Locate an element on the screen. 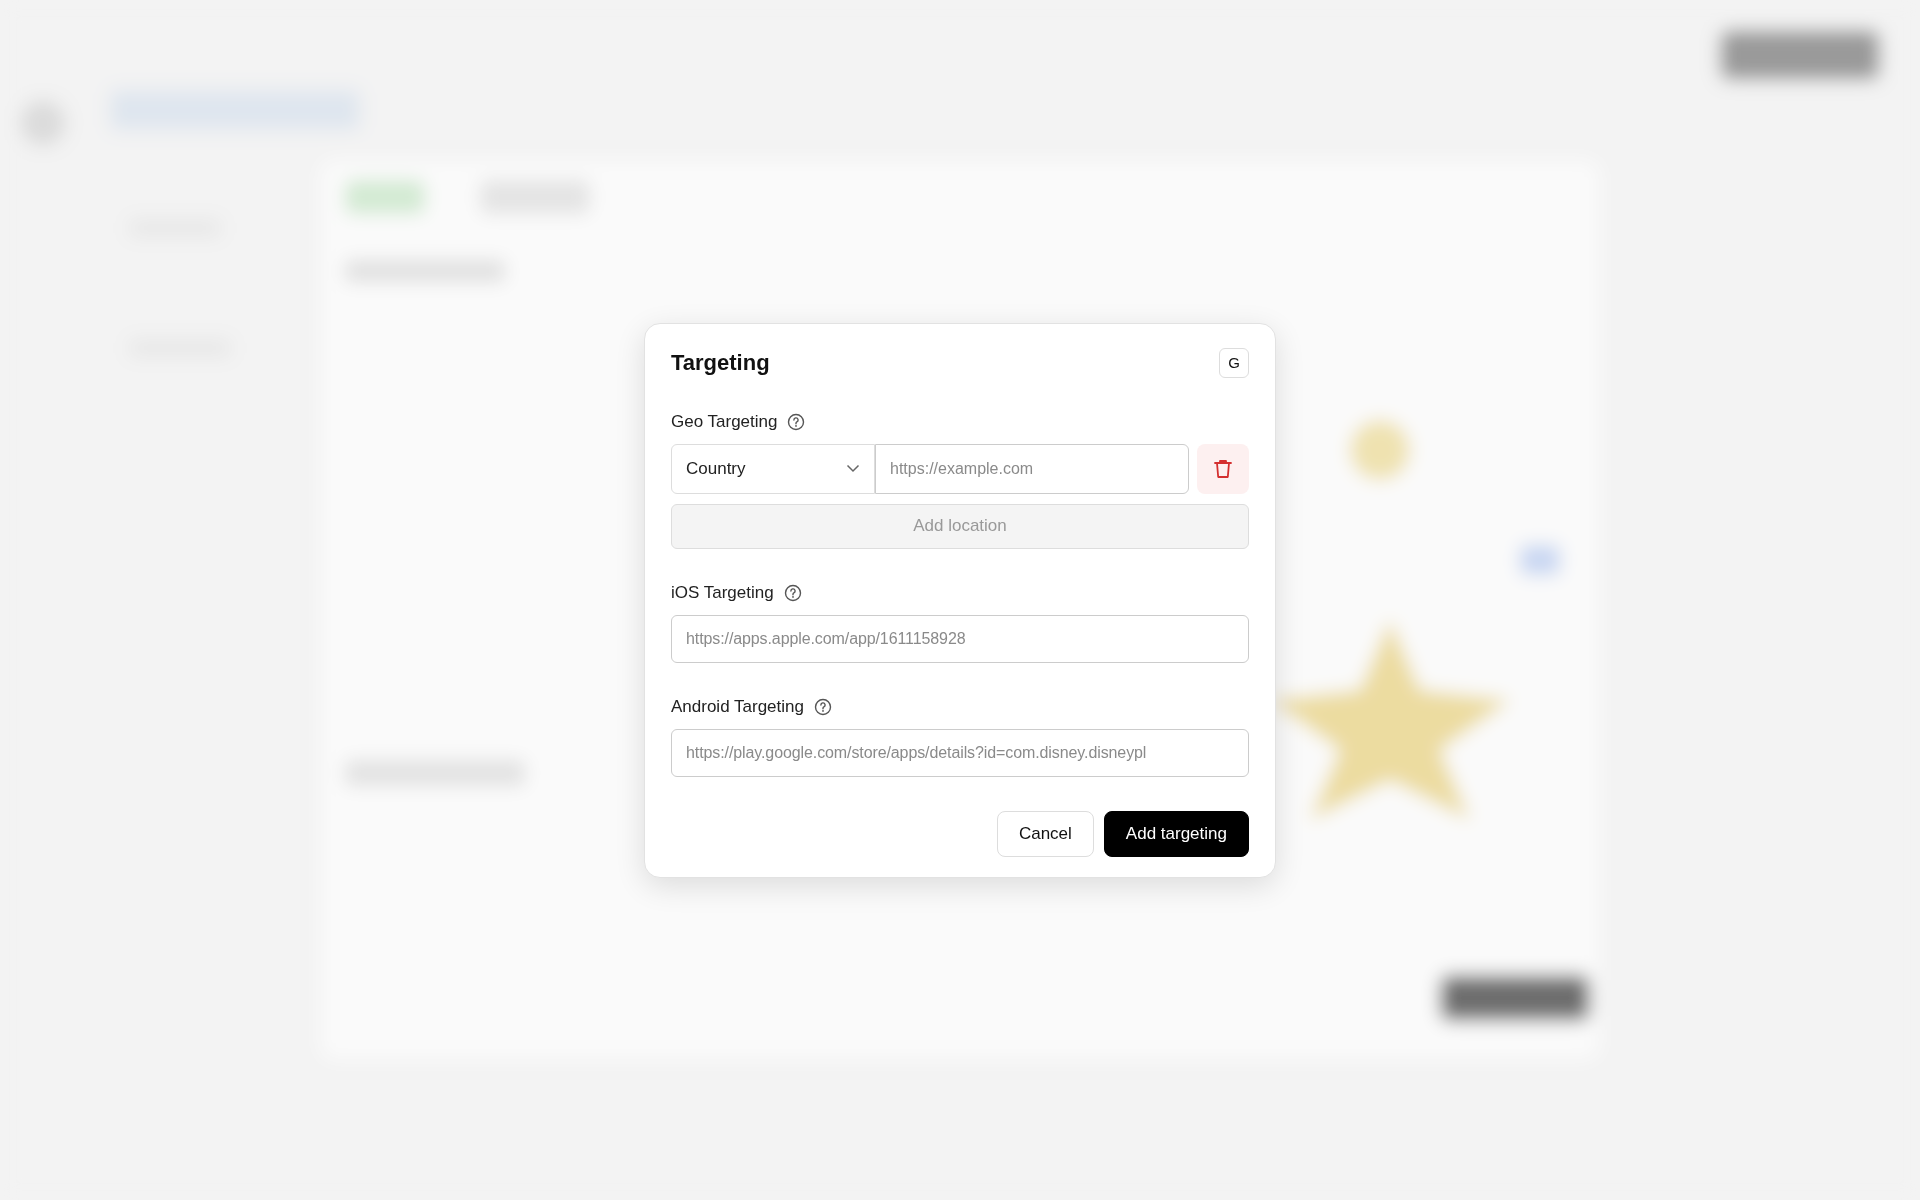 This screenshot has height=1200, width=1920. field-label: Geo Targeting is located at coordinates (724, 421).